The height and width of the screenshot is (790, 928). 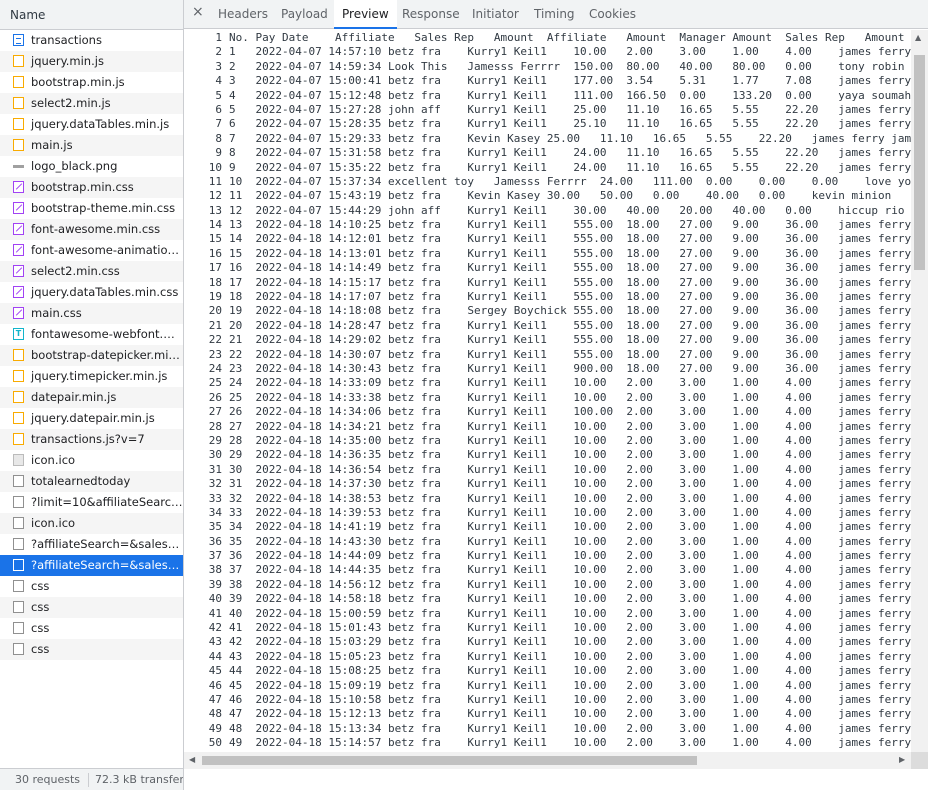 What do you see at coordinates (107, 250) in the screenshot?
I see `request-name: font-awesome-animation.min.css` at bounding box center [107, 250].